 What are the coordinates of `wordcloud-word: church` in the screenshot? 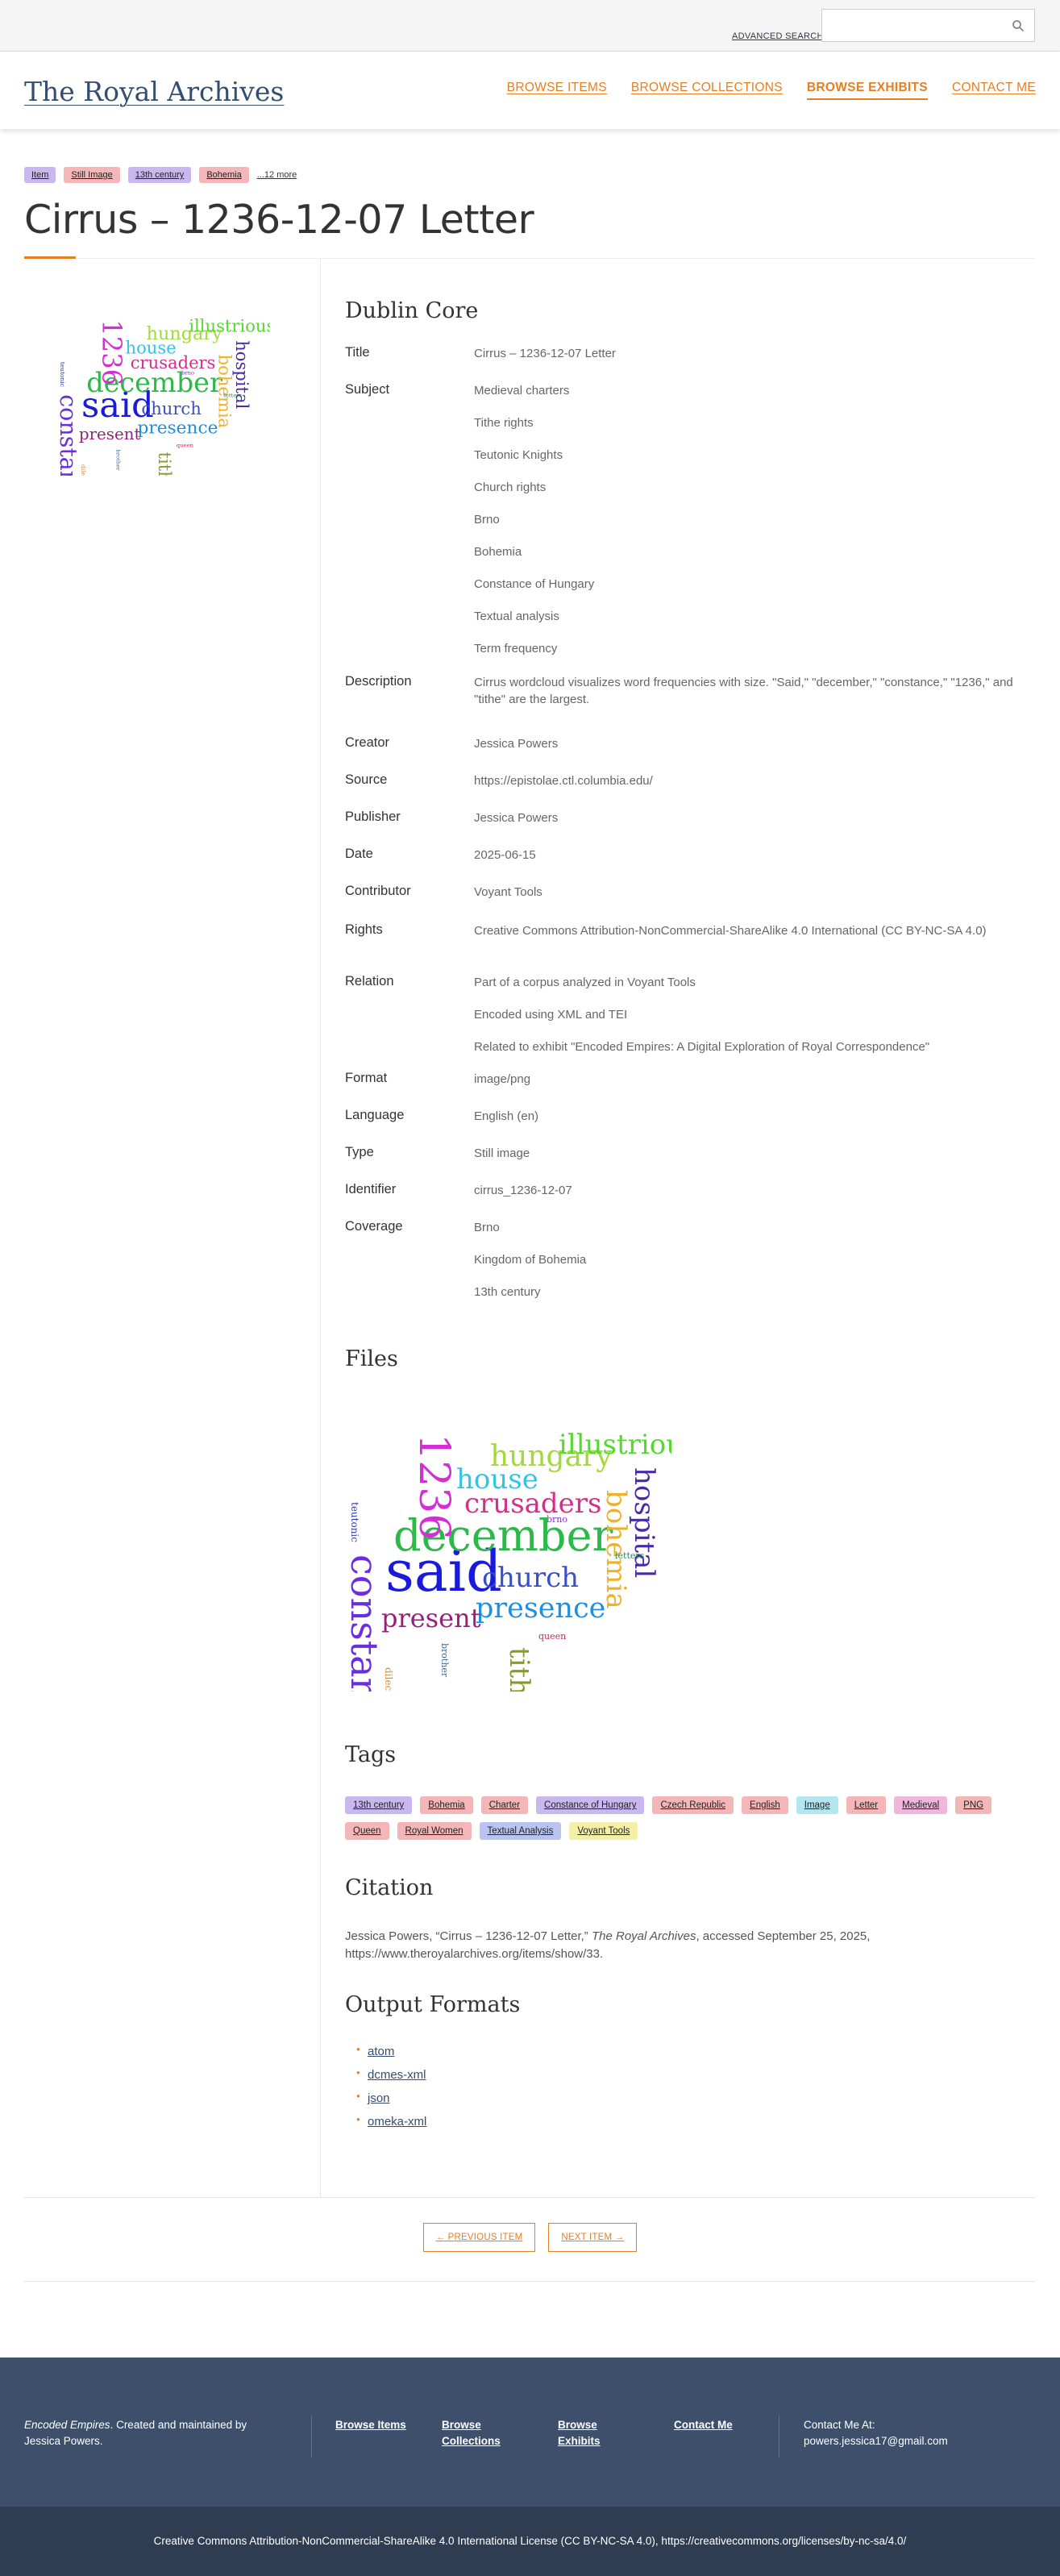 It's located at (530, 1578).